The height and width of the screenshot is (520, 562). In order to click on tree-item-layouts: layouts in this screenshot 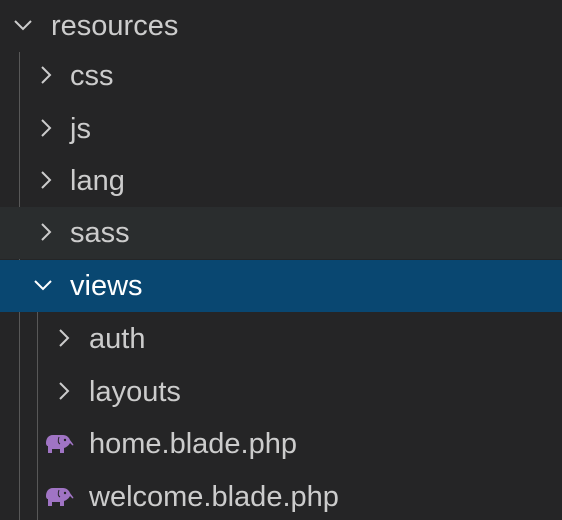, I will do `click(281, 392)`.